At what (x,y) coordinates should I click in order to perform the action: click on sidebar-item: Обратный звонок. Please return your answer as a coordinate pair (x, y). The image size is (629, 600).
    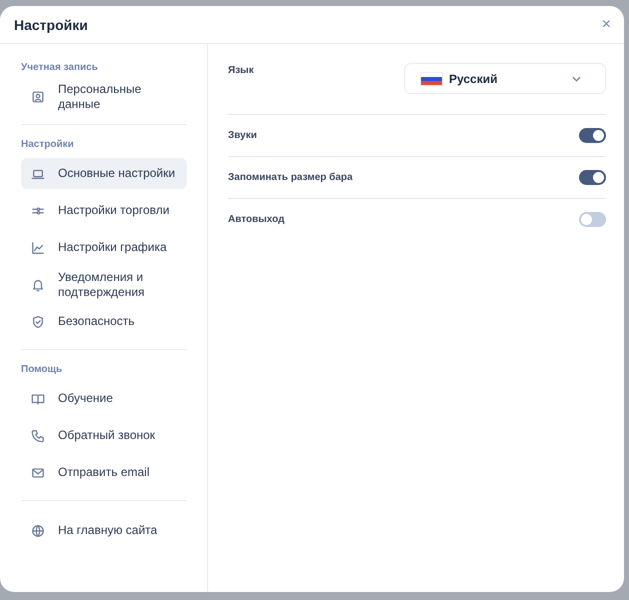
    Looking at the image, I should click on (104, 435).